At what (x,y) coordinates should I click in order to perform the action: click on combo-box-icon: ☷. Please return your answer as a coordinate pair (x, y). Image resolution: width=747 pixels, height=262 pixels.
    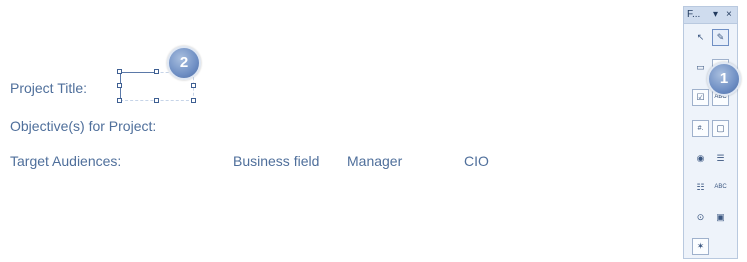
    Looking at the image, I should click on (700, 187).